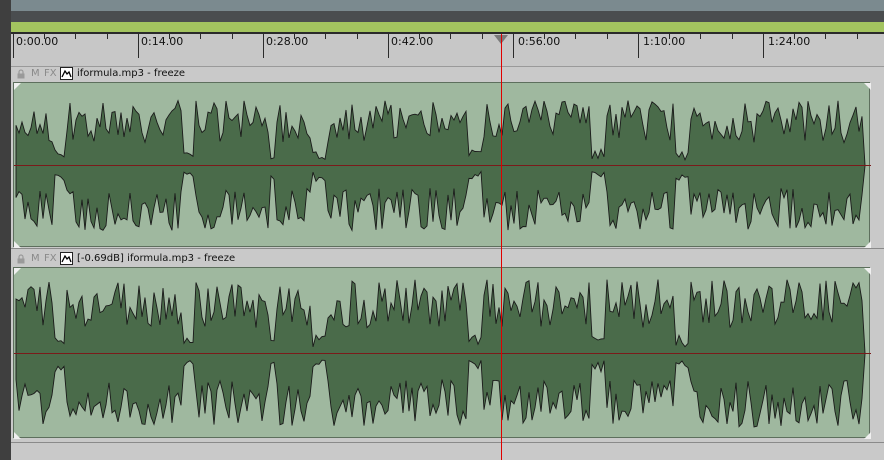 The height and width of the screenshot is (460, 884). What do you see at coordinates (412, 41) in the screenshot?
I see `ruler-tick-label: 0:42.00` at bounding box center [412, 41].